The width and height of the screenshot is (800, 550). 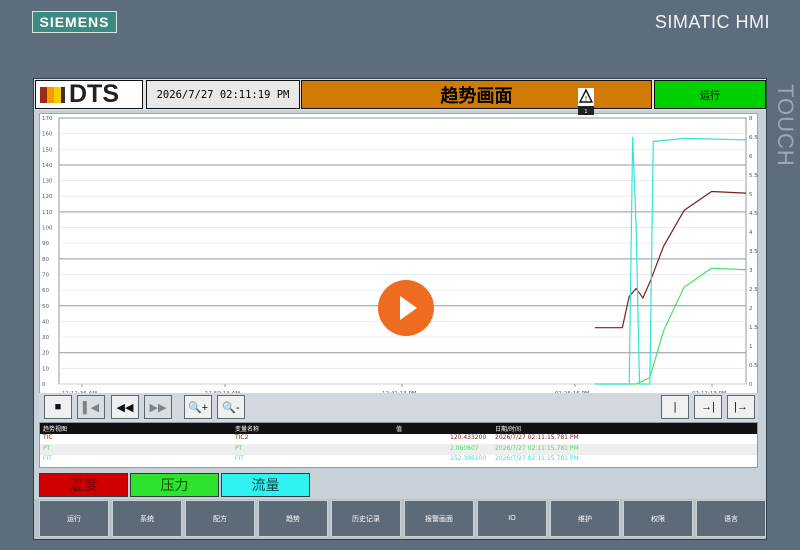 What do you see at coordinates (753, 214) in the screenshot?
I see `y-right-tick-label: 4.5` at bounding box center [753, 214].